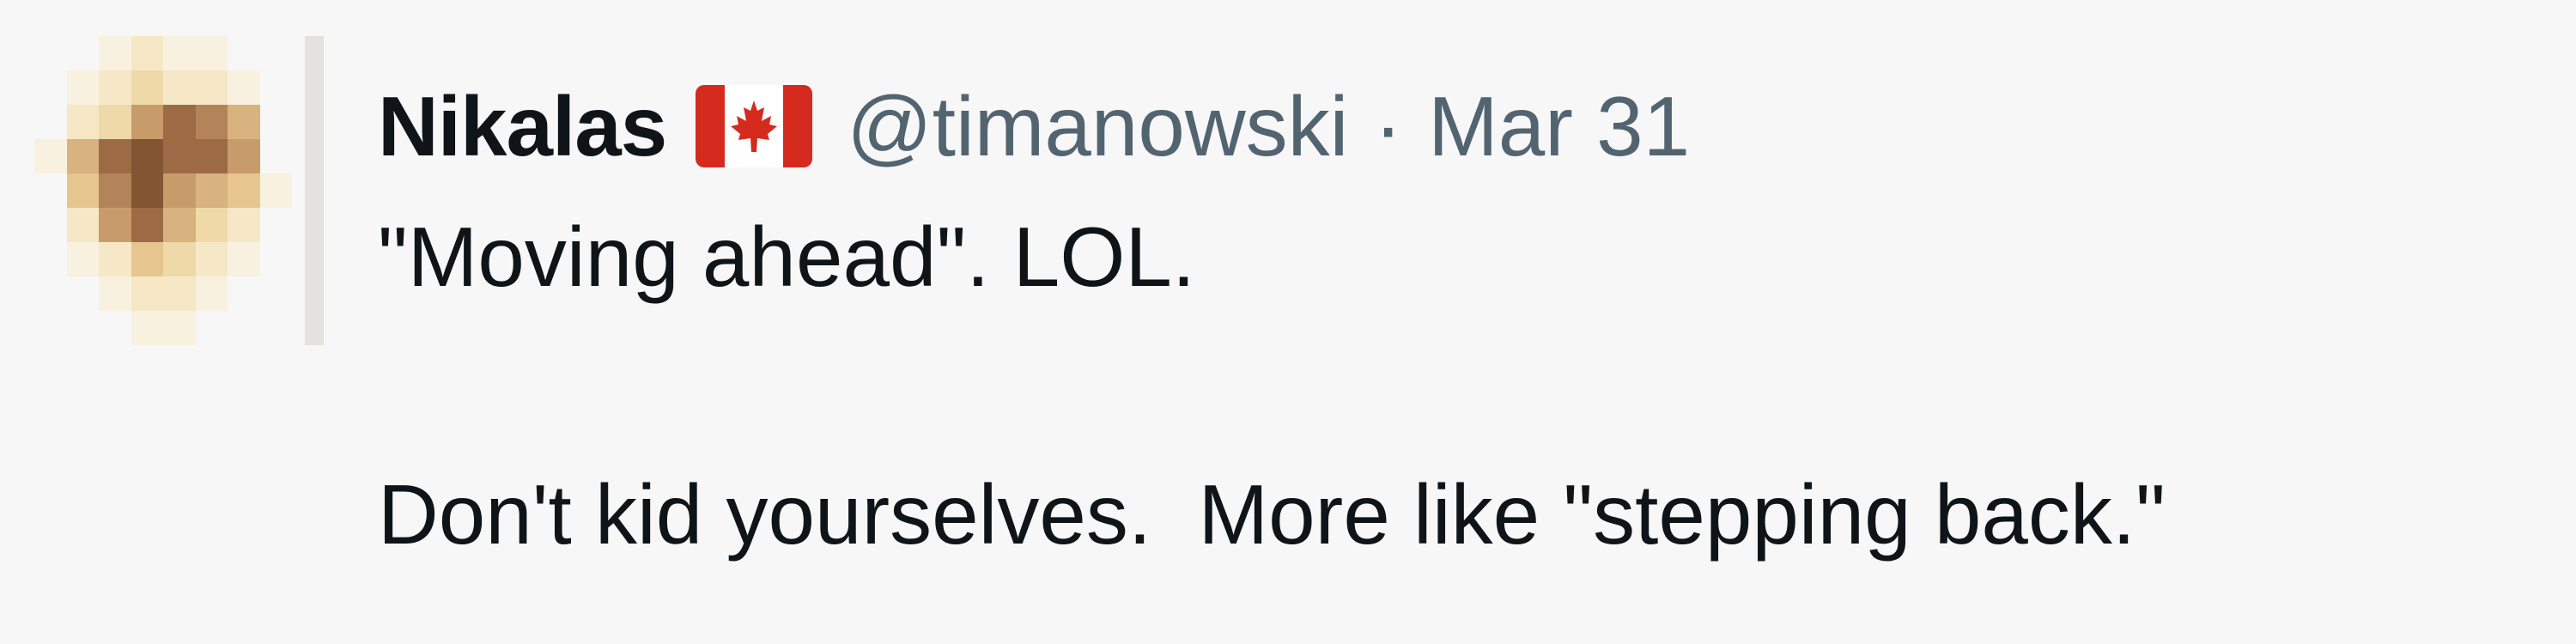 This screenshot has width=2576, height=644. Describe the element at coordinates (314, 191) in the screenshot. I see `avatar-edge` at that location.